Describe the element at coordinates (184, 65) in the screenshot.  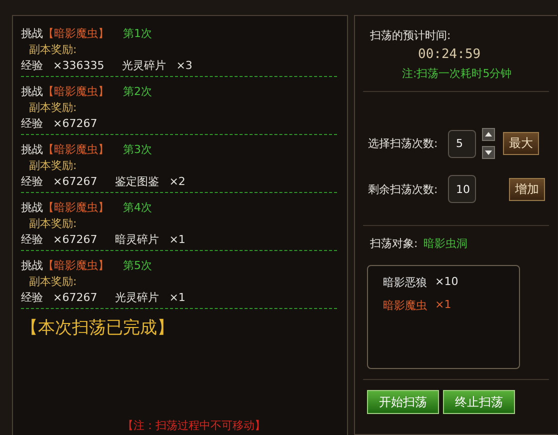
I see `reward-amount: ×3` at that location.